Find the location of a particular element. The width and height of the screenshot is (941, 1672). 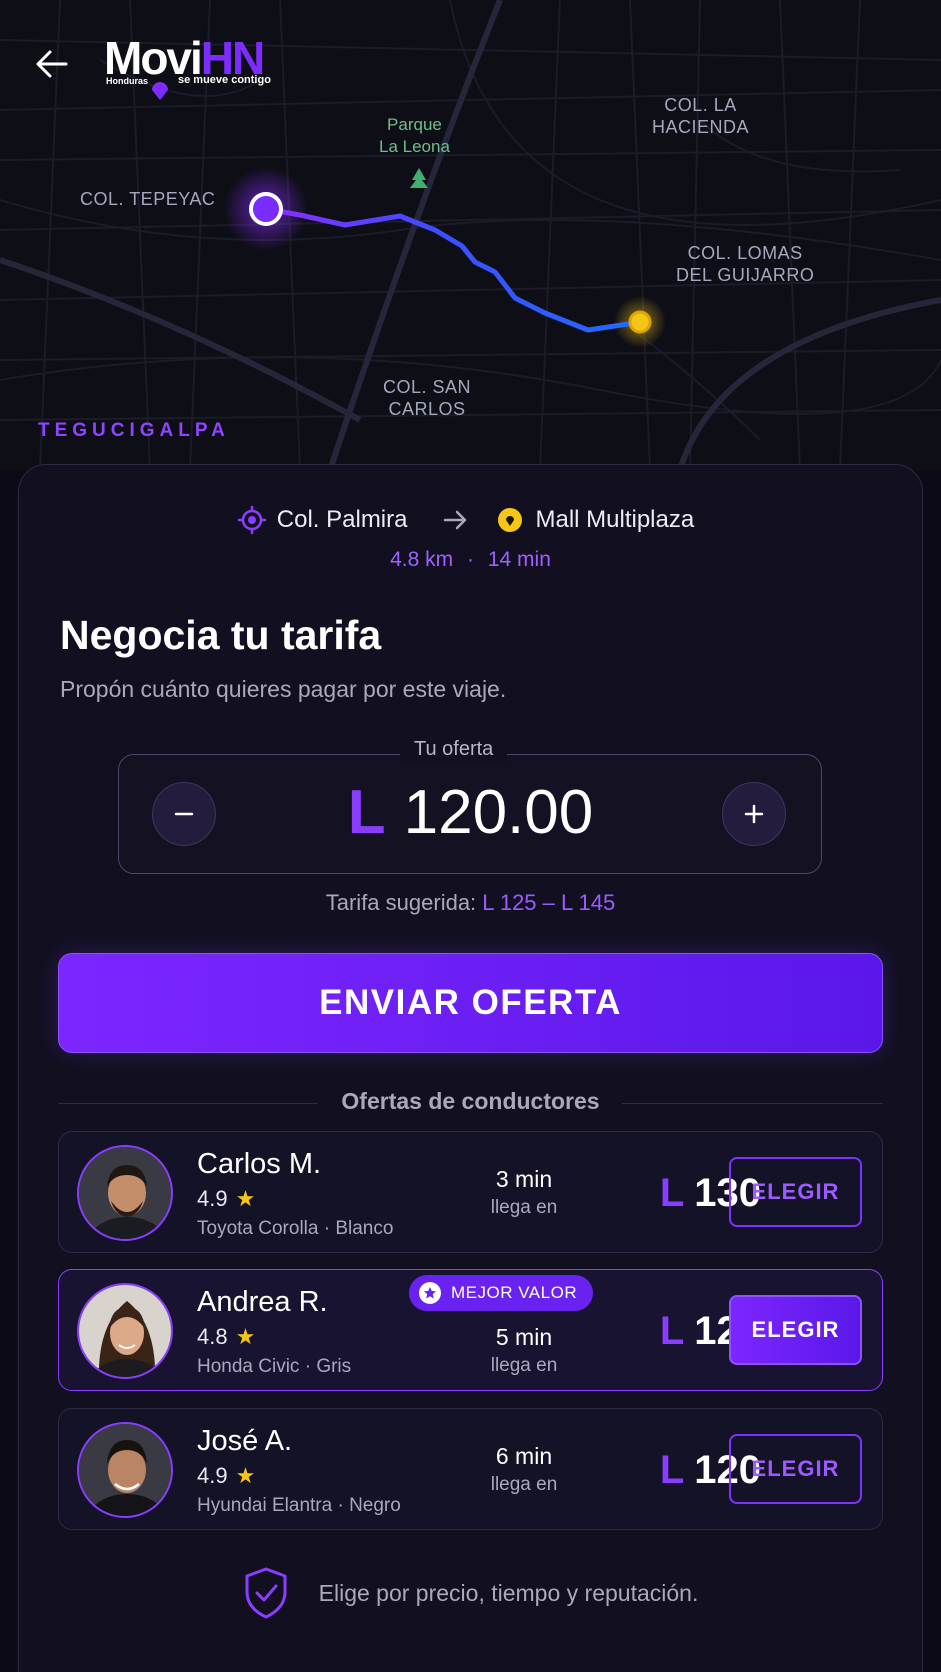

tree-icon is located at coordinates (419, 178).